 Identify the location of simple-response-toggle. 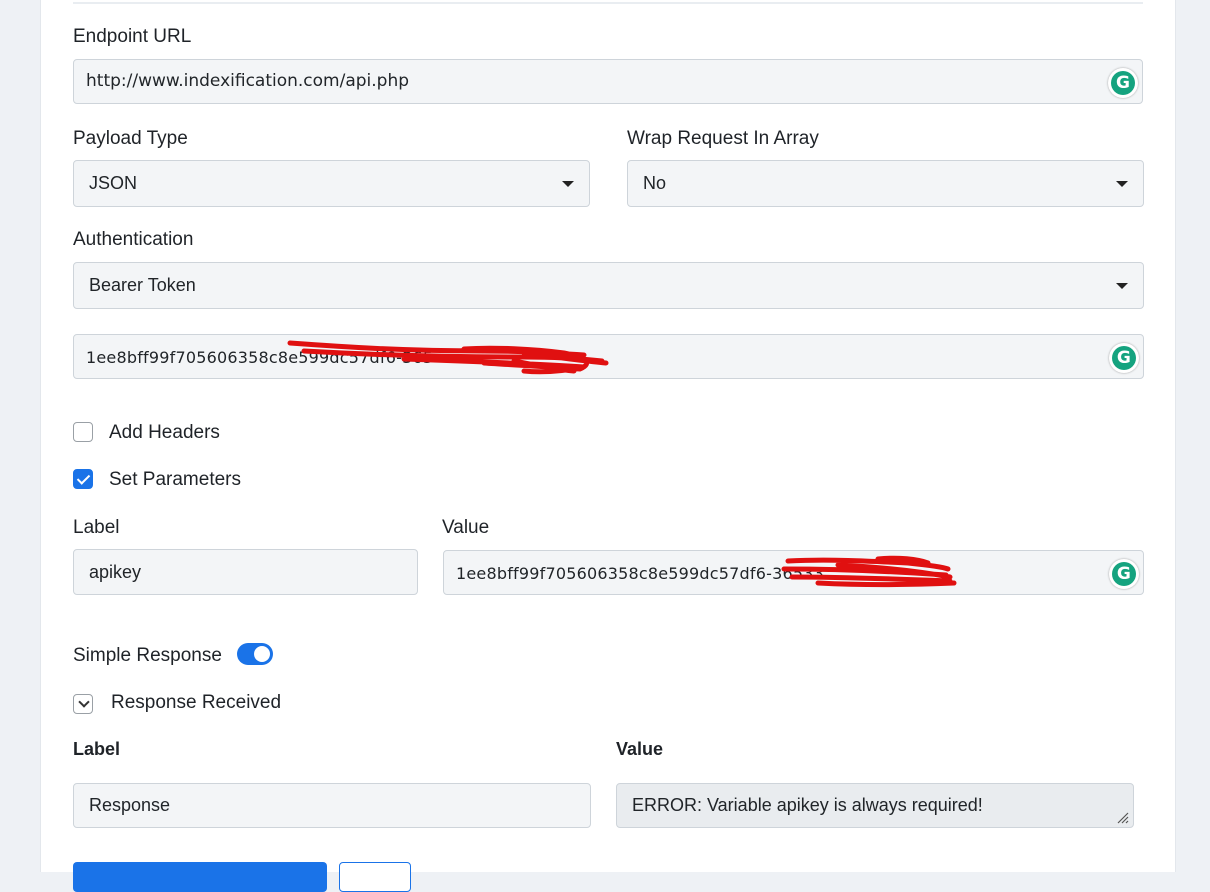
(255, 654).